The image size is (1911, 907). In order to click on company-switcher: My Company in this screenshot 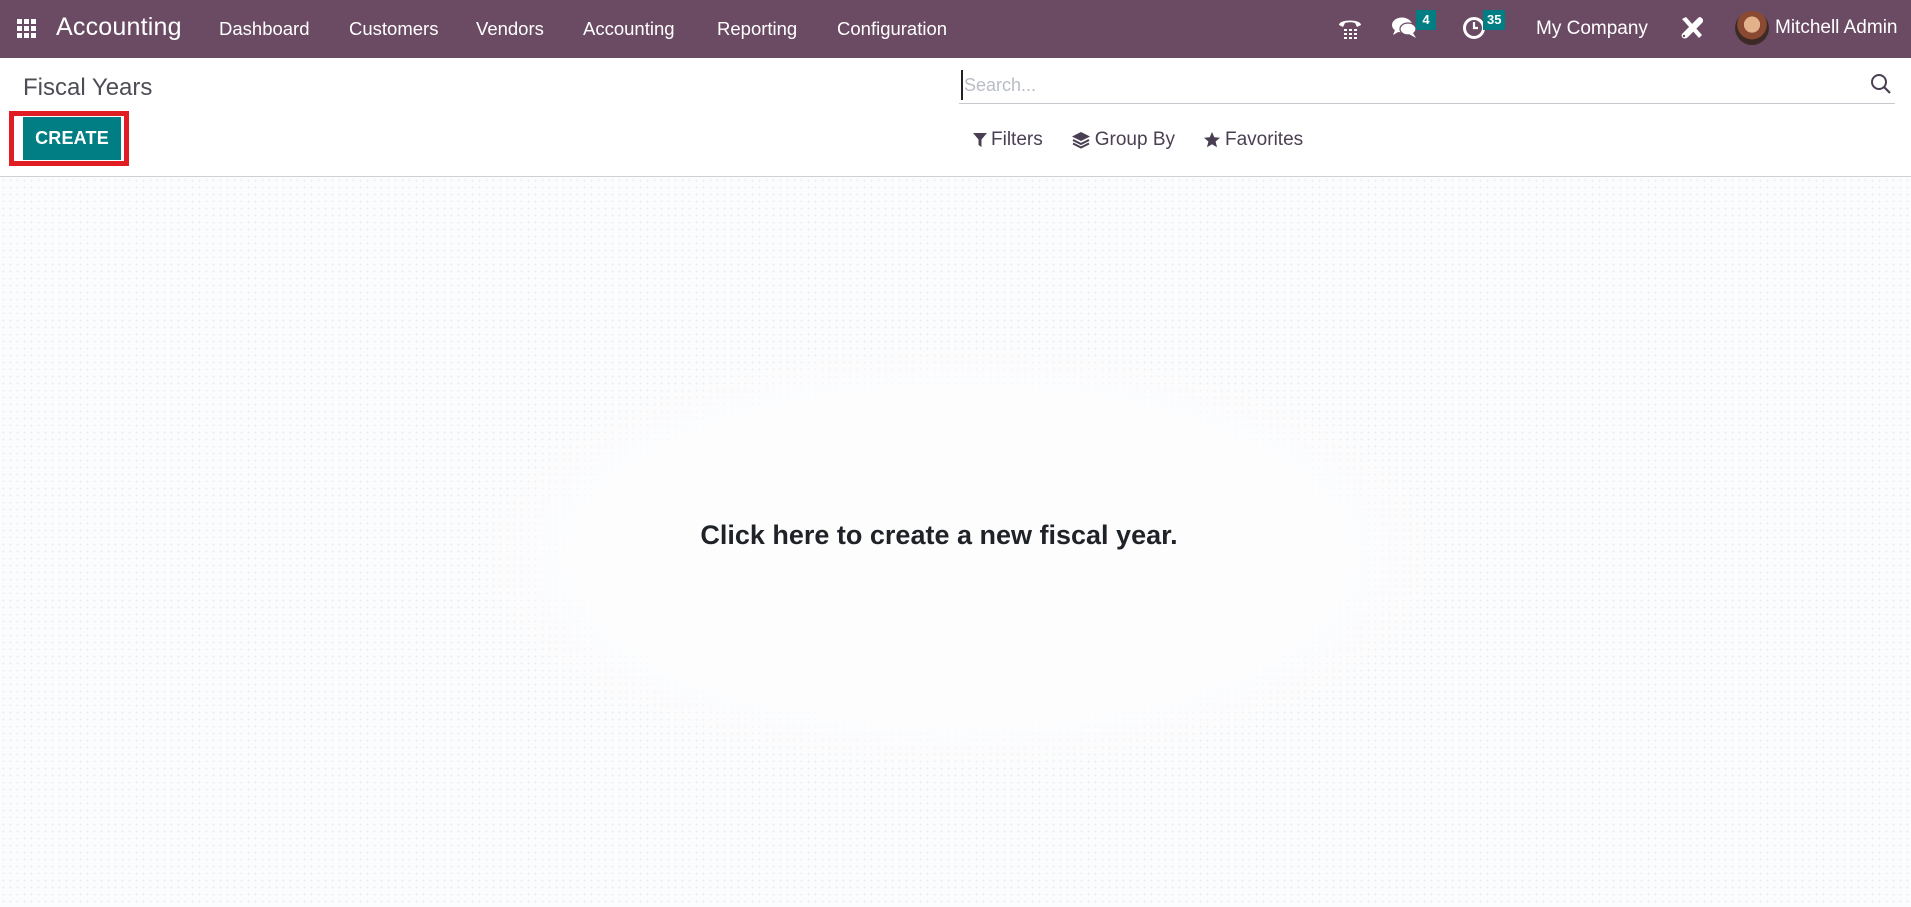, I will do `click(1592, 29)`.